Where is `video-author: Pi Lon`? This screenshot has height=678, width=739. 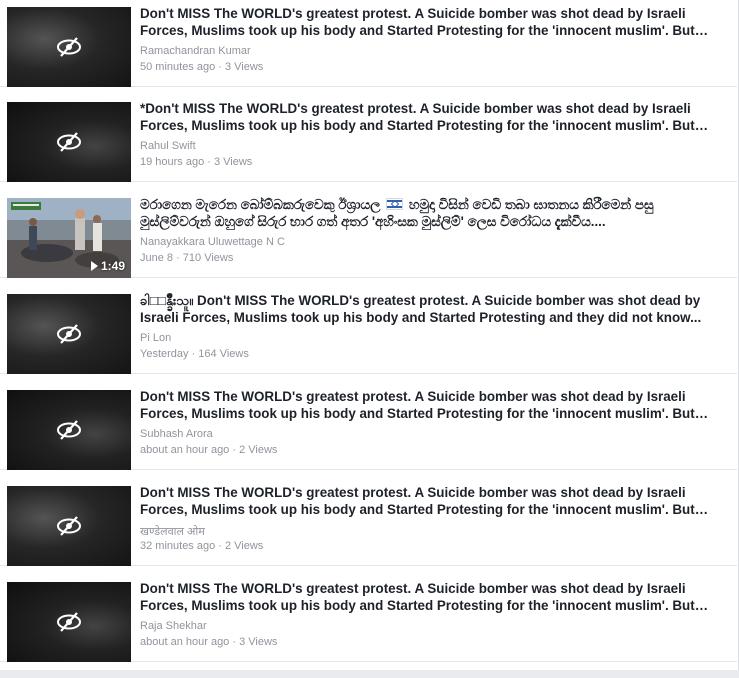 video-author: Pi Lon is located at coordinates (155, 338).